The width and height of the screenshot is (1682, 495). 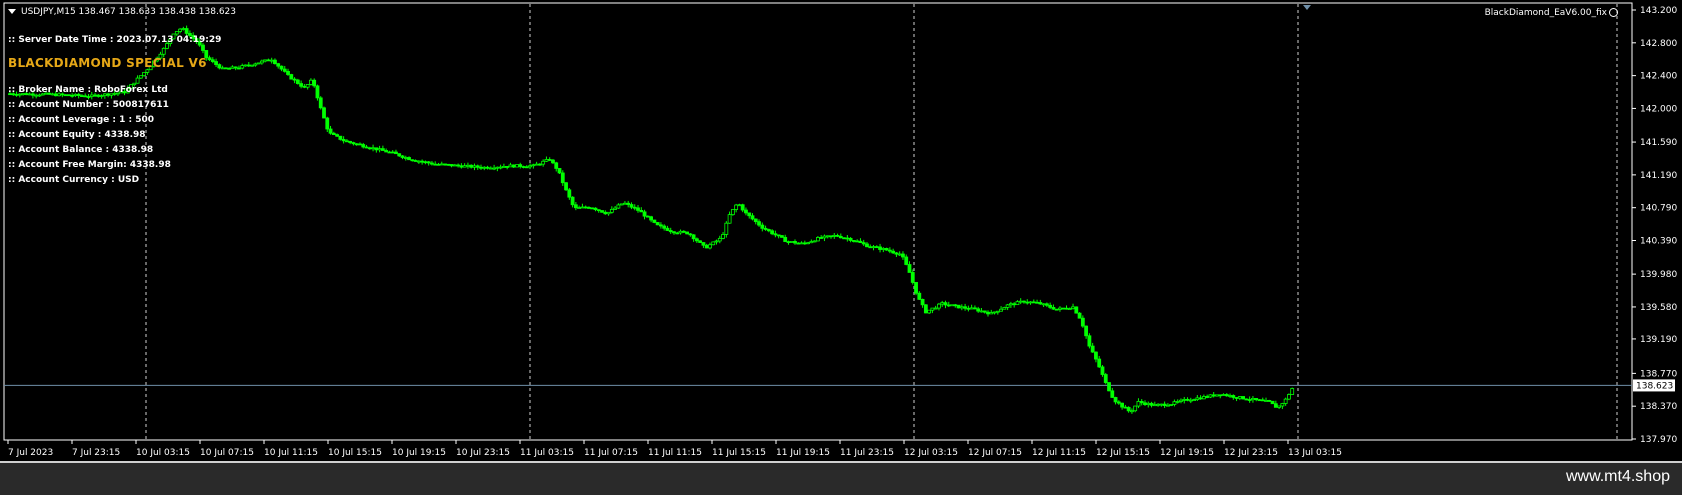 What do you see at coordinates (1658, 407) in the screenshot?
I see `y-tick-label: 138.370` at bounding box center [1658, 407].